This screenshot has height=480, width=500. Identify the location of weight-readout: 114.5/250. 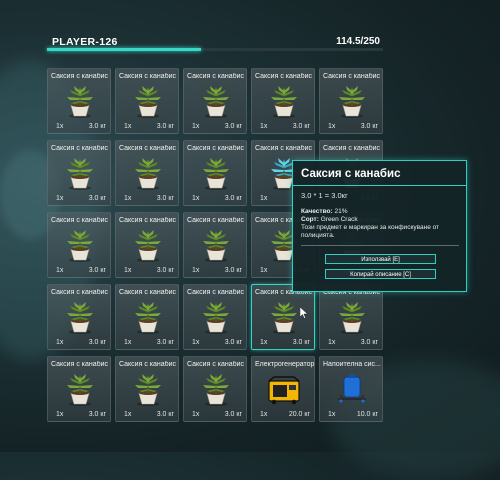
(358, 41).